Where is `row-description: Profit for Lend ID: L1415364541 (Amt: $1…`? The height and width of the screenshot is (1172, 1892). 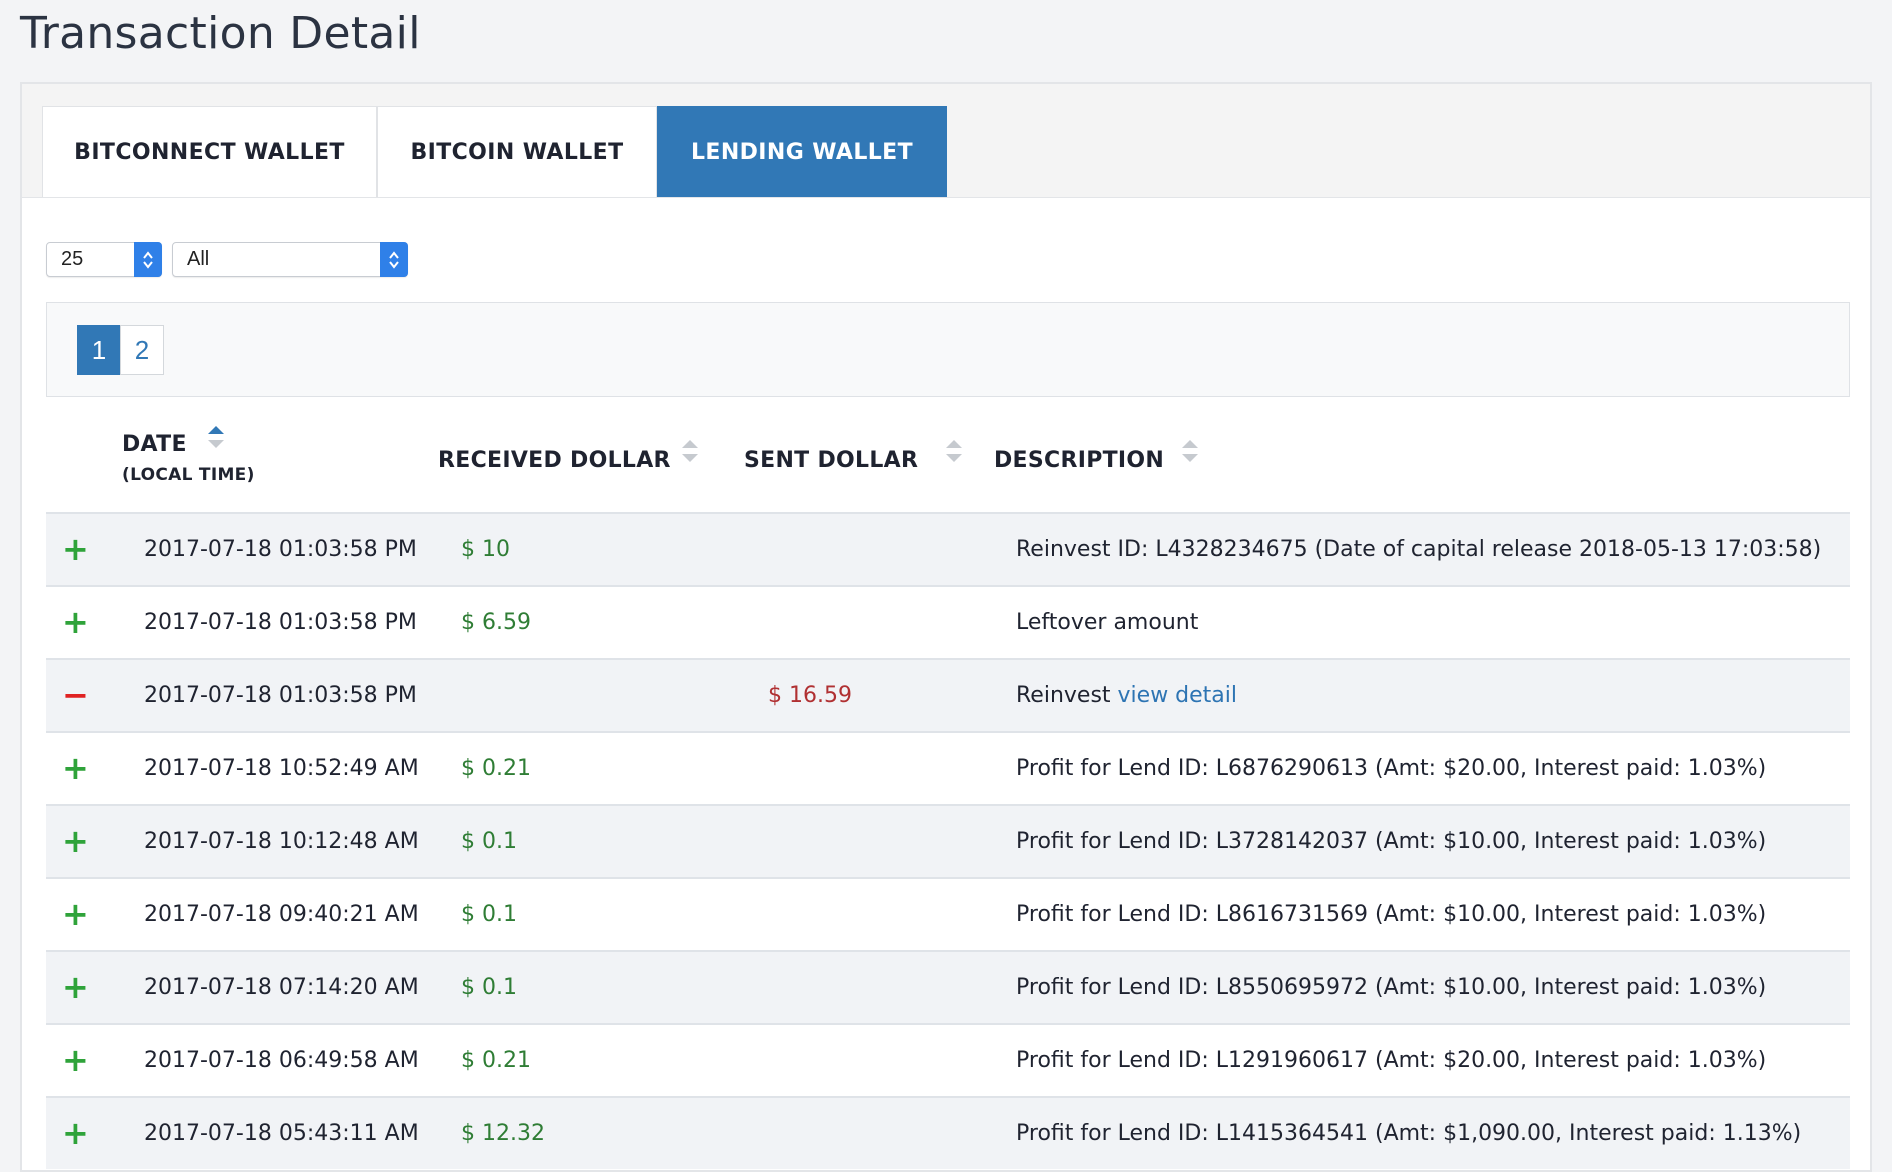
row-description: Profit for Lend ID: L1415364541 (Amt: $1… is located at coordinates (1409, 1133).